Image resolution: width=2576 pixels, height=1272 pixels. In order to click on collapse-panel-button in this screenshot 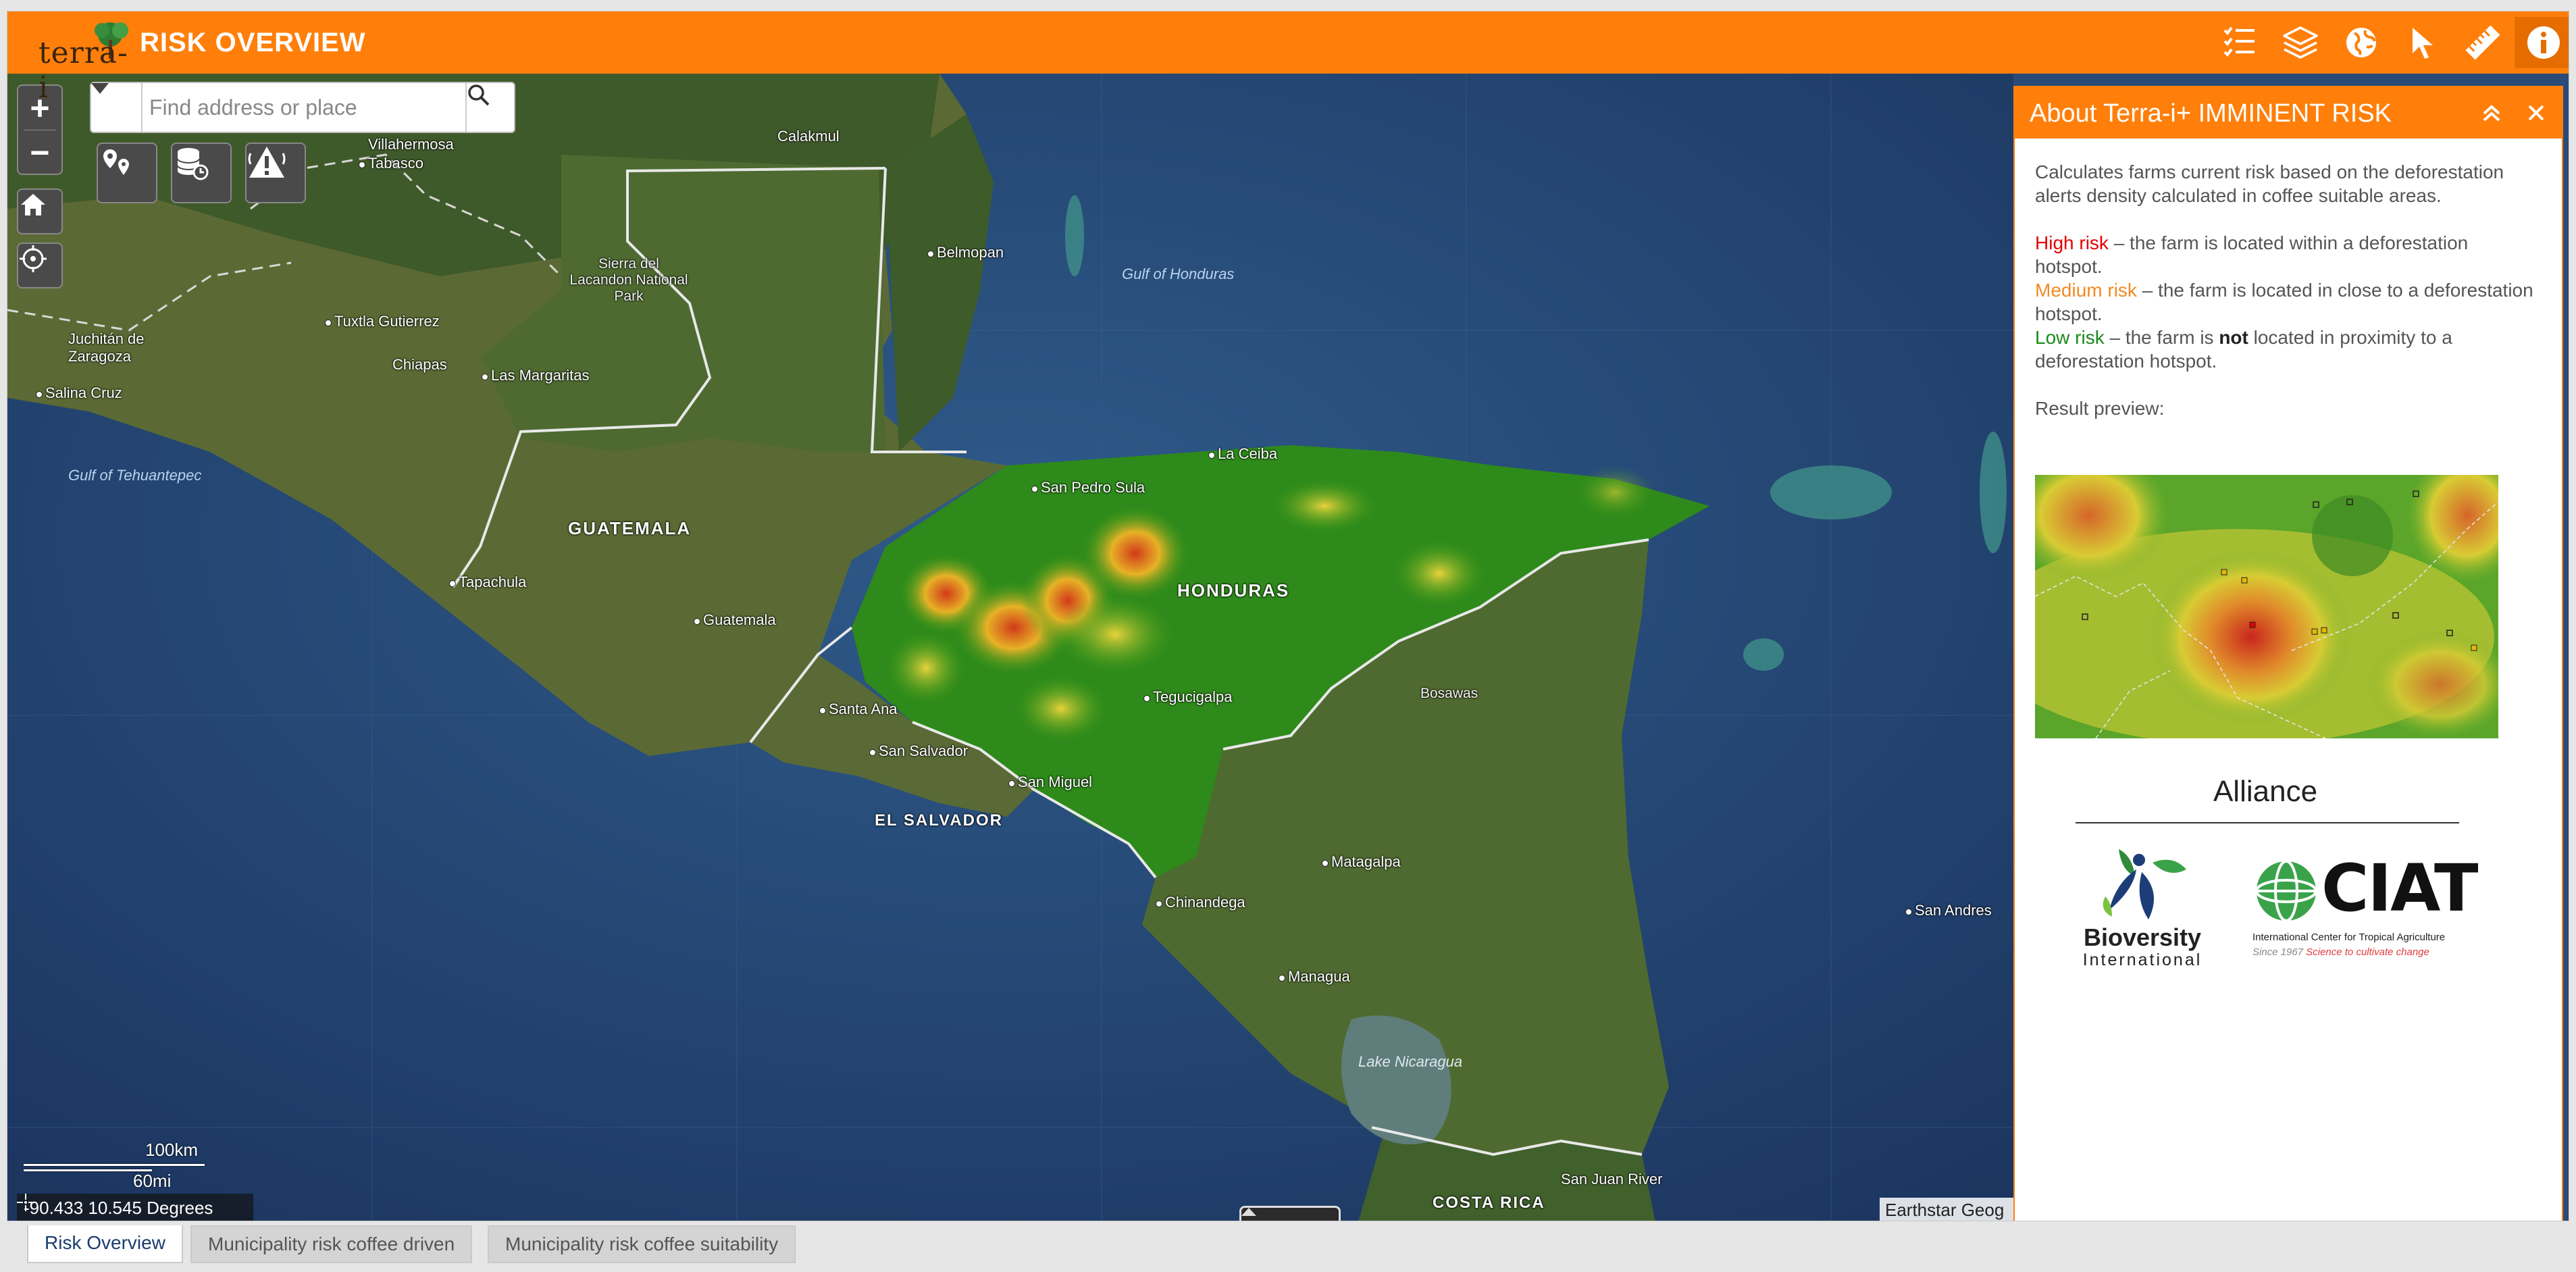, I will do `click(2491, 113)`.